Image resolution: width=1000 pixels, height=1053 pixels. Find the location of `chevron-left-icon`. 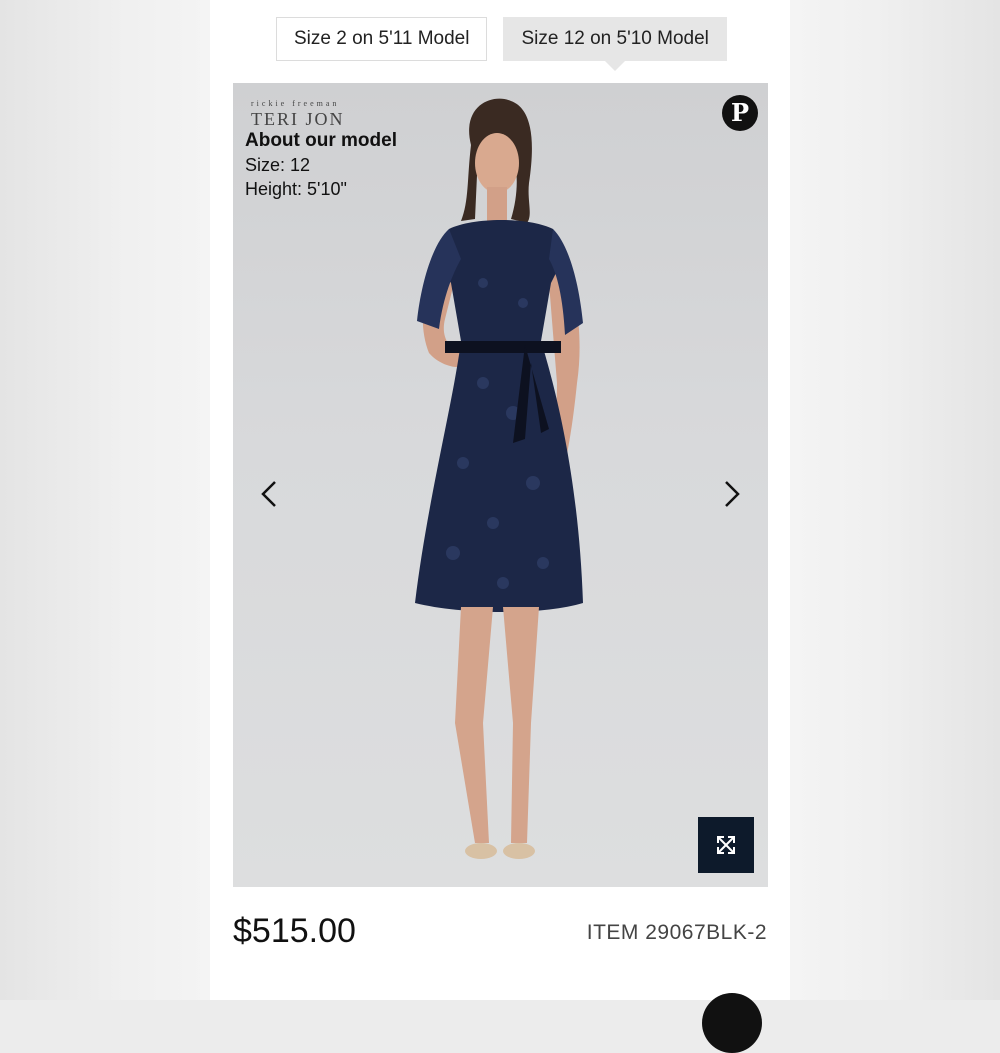

chevron-left-icon is located at coordinates (271, 494).